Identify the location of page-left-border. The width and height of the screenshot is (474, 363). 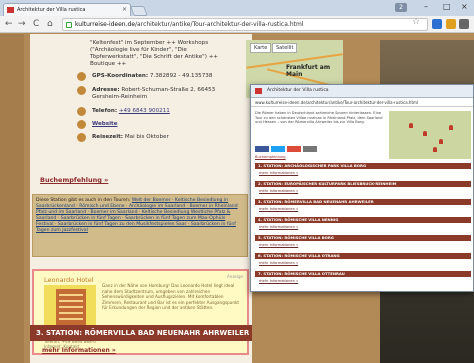
(12, 198).